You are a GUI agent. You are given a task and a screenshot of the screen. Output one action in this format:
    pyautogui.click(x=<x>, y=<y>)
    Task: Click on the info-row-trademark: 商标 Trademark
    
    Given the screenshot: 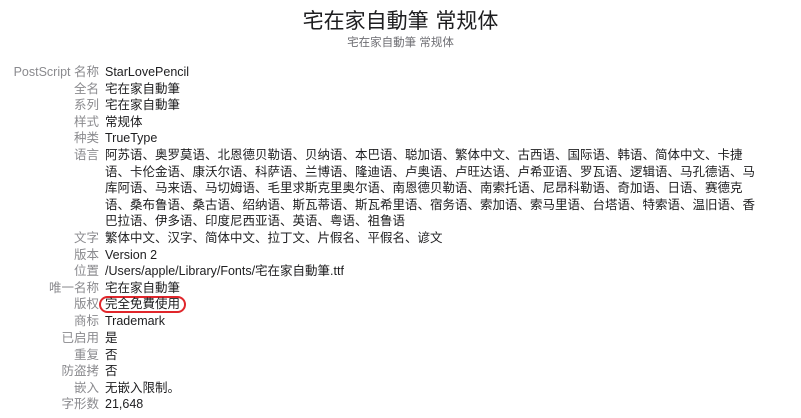 What is the action you would take?
    pyautogui.click(x=400, y=321)
    